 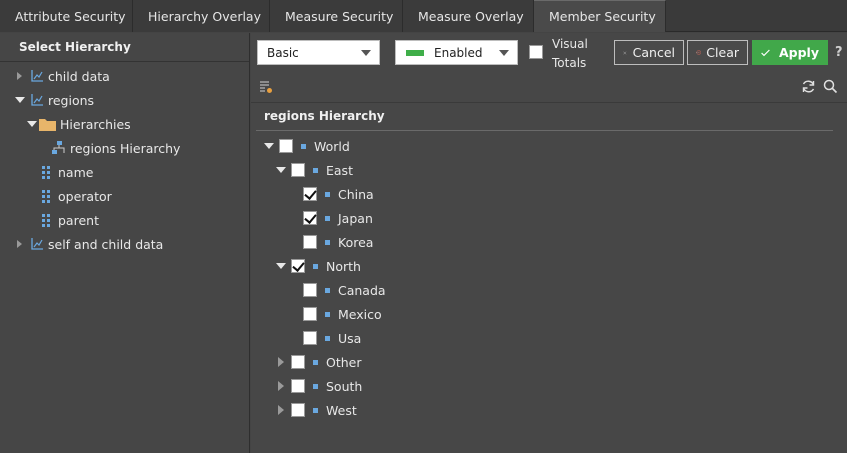 What do you see at coordinates (314, 170) in the screenshot?
I see `member-row-east: East` at bounding box center [314, 170].